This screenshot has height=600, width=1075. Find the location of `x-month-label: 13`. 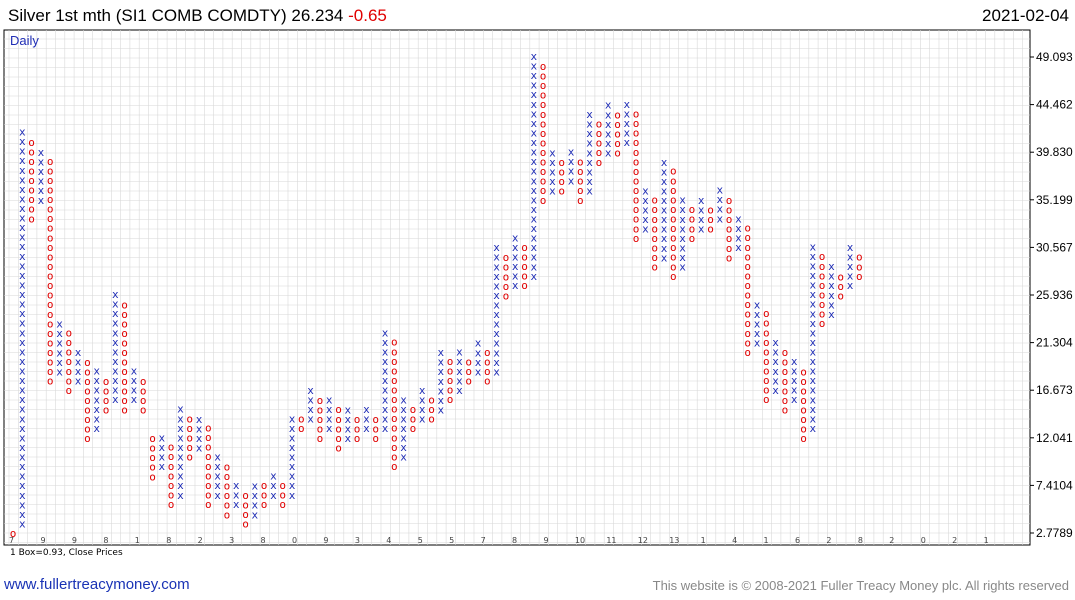

x-month-label: 13 is located at coordinates (674, 540).